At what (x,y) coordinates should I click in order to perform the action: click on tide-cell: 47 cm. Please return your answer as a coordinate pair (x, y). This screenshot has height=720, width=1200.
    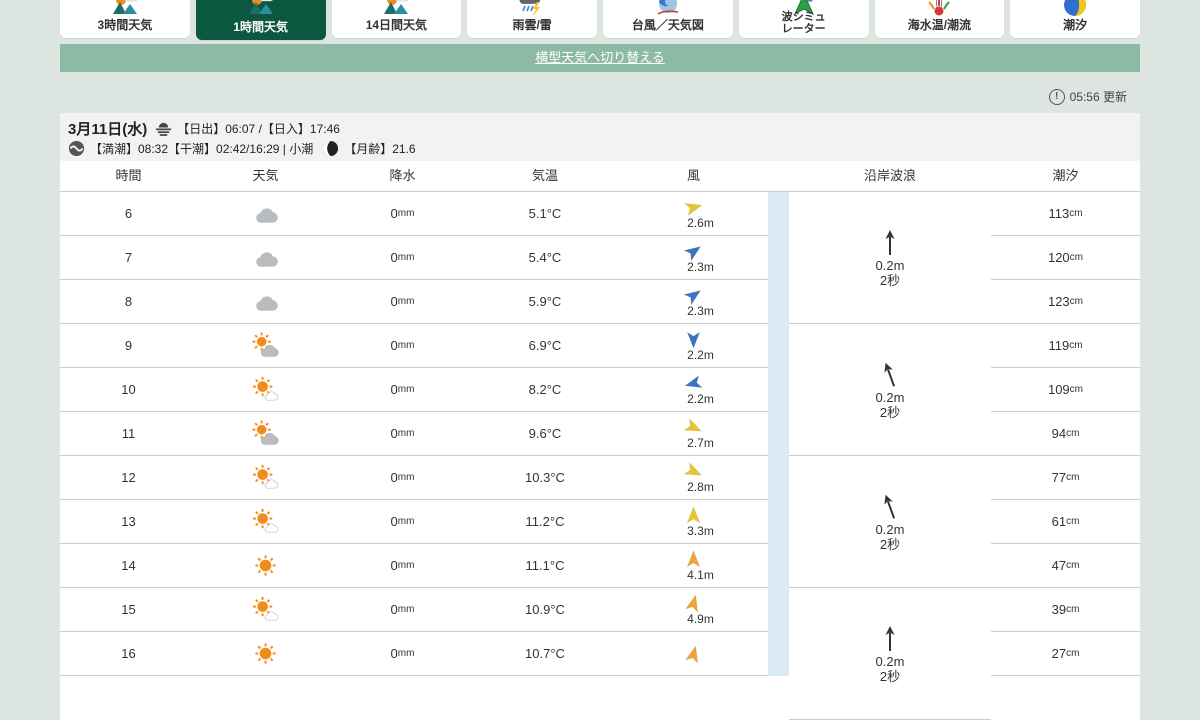
    Looking at the image, I should click on (1065, 566).